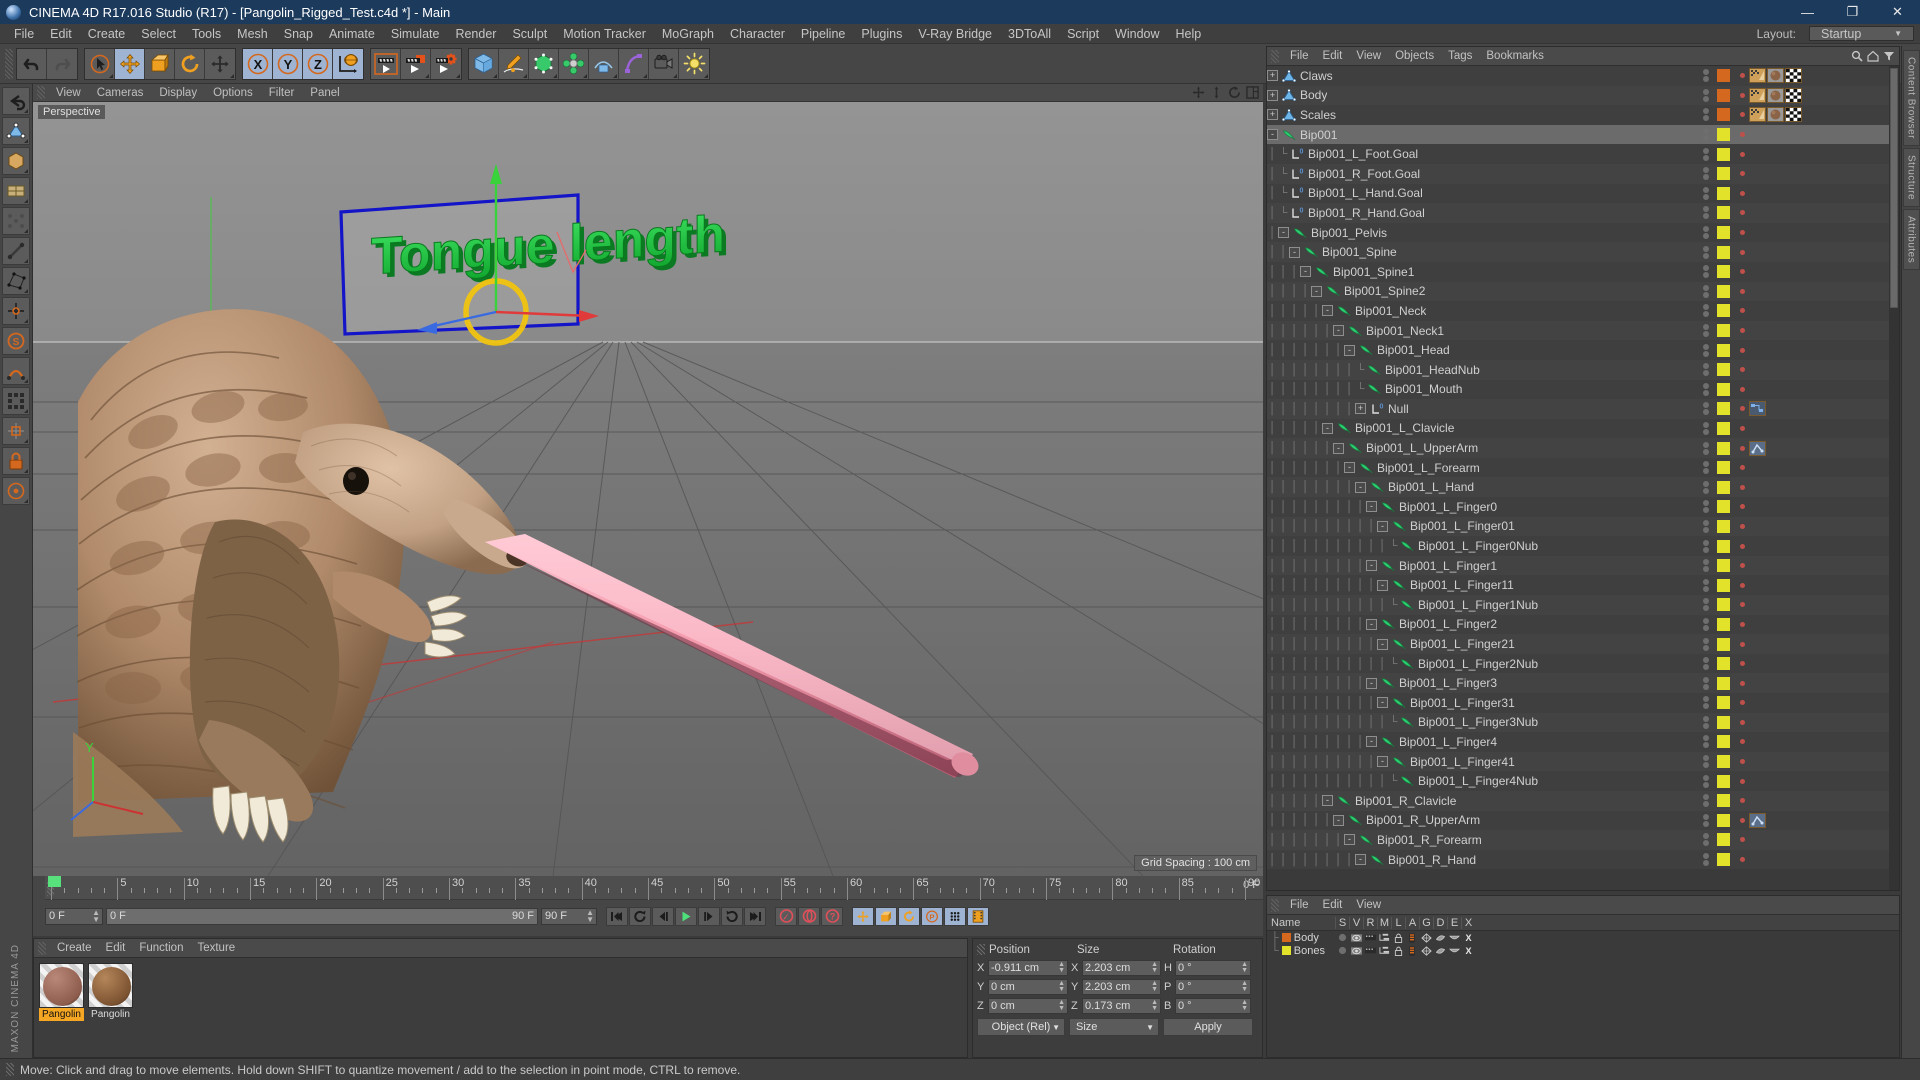 This screenshot has width=1920, height=1080. What do you see at coordinates (1583, 467) in the screenshot?
I see `object-row-bip001-l-forearm: │ │ │ │ │ │ │ - Bip001_L_Forearm` at bounding box center [1583, 467].